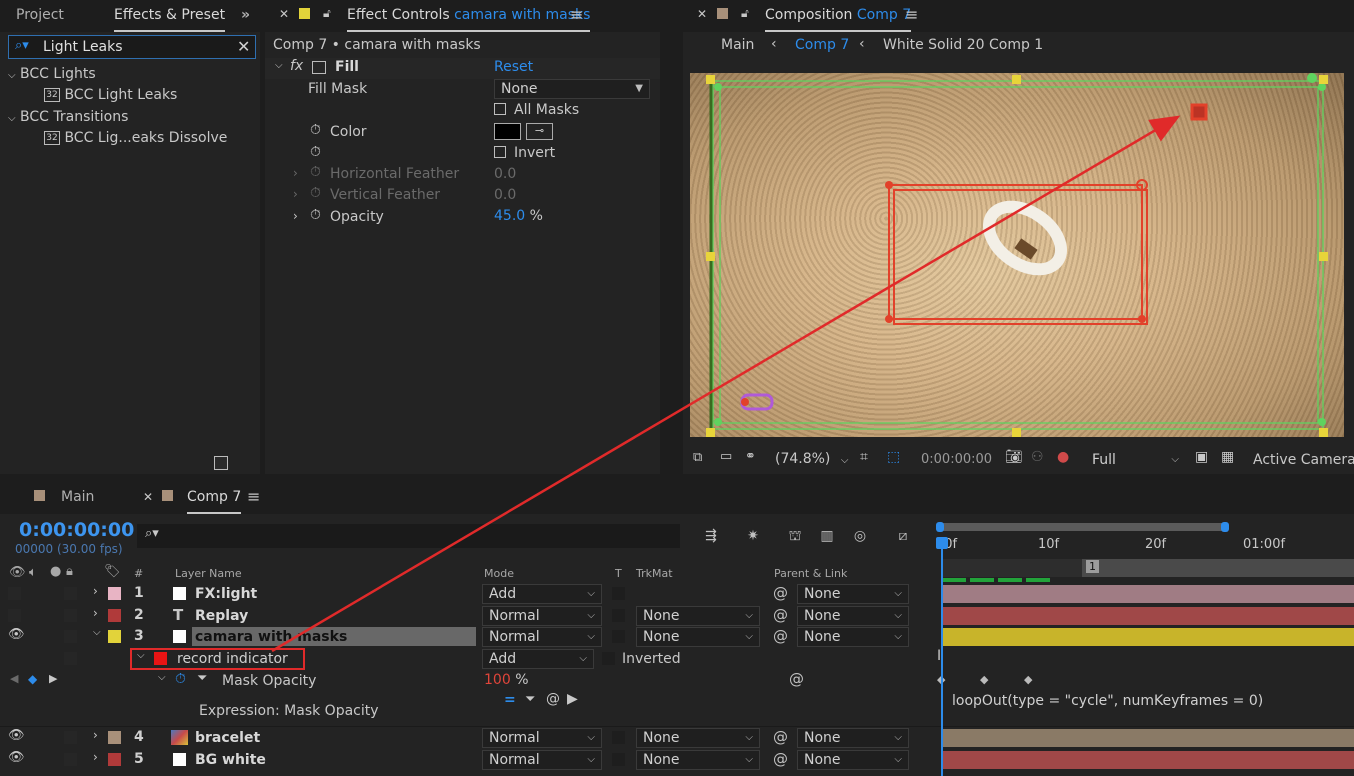  Describe the element at coordinates (221, 616) in the screenshot. I see `layer-name: Replay` at that location.